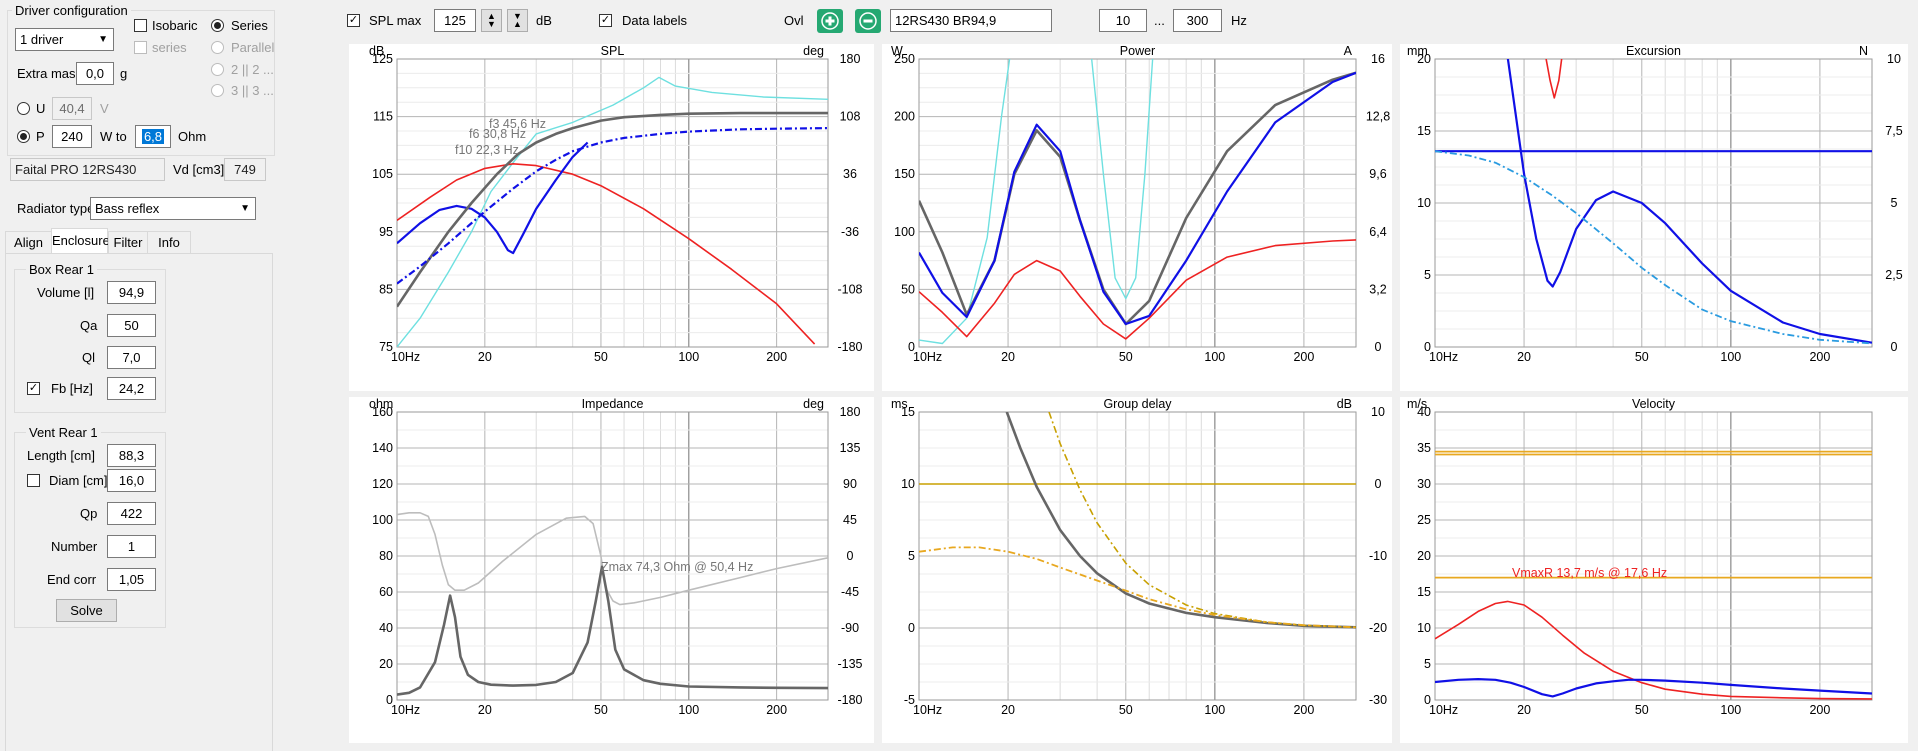 The height and width of the screenshot is (751, 1918). Describe the element at coordinates (72, 579) in the screenshot. I see `end-corr-label: End corr` at that location.